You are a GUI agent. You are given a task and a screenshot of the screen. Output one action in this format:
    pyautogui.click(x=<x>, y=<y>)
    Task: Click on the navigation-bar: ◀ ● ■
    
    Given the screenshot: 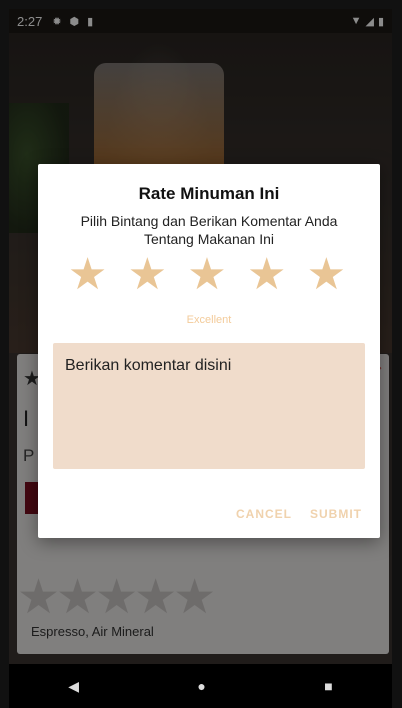 What is the action you would take?
    pyautogui.click(x=200, y=686)
    